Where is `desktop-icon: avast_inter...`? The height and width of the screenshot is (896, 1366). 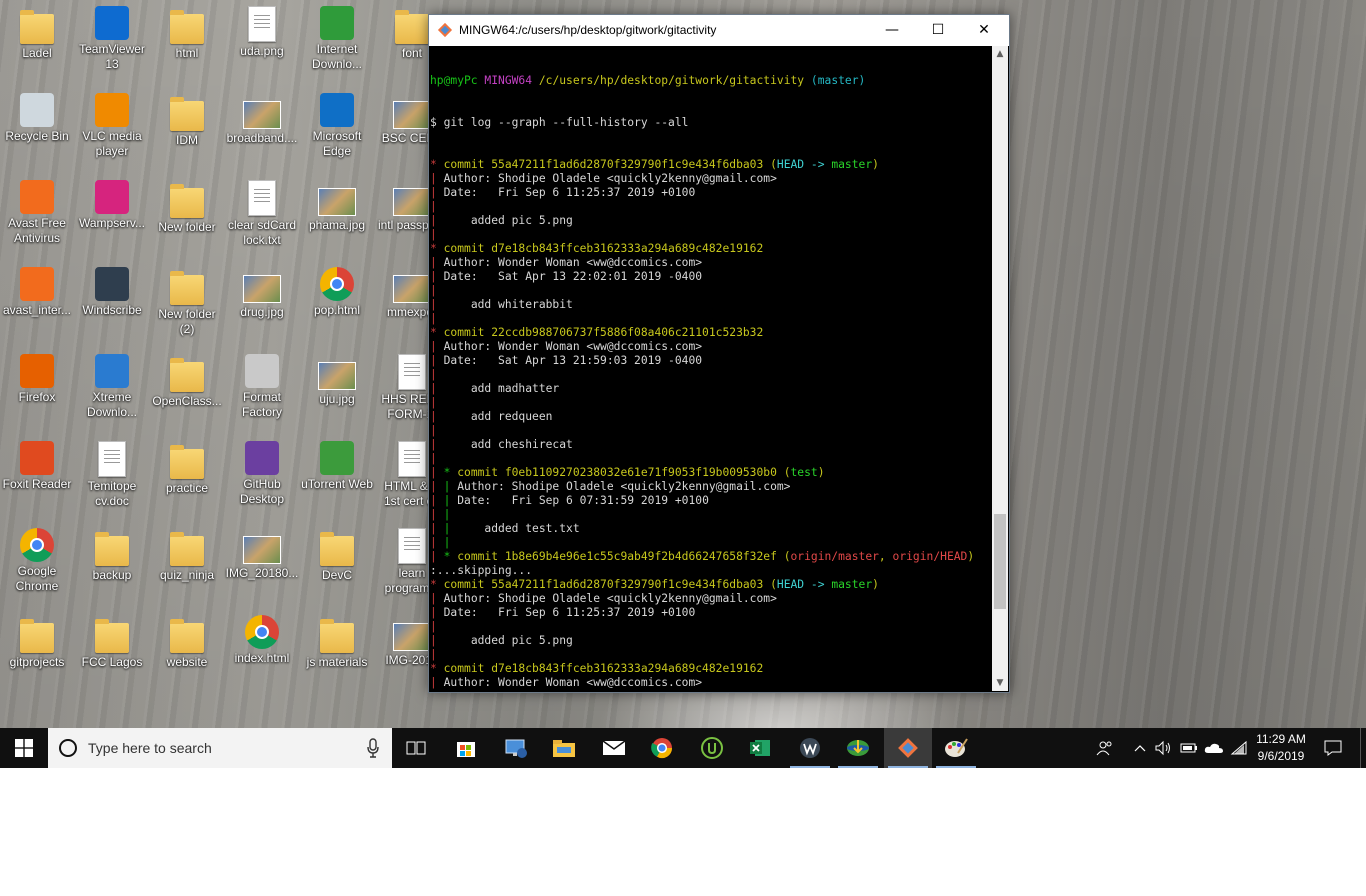 desktop-icon: avast_inter... is located at coordinates (37, 292).